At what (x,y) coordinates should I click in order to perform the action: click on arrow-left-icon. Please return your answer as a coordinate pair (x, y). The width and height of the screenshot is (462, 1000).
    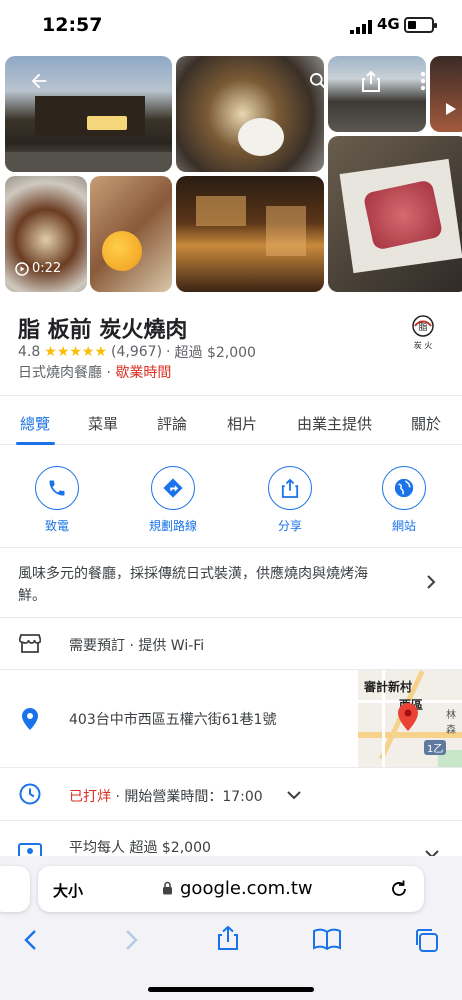
    Looking at the image, I should click on (39, 81).